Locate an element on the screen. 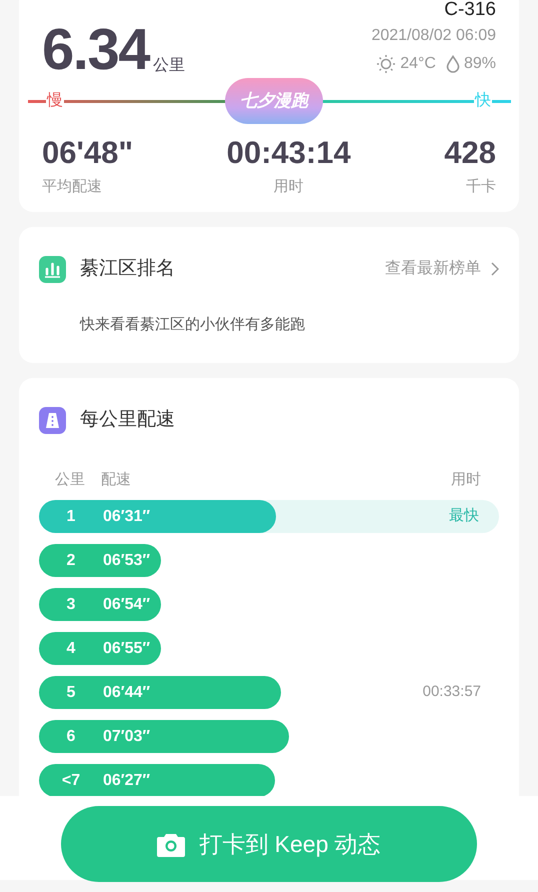  droplet-icon is located at coordinates (453, 64).